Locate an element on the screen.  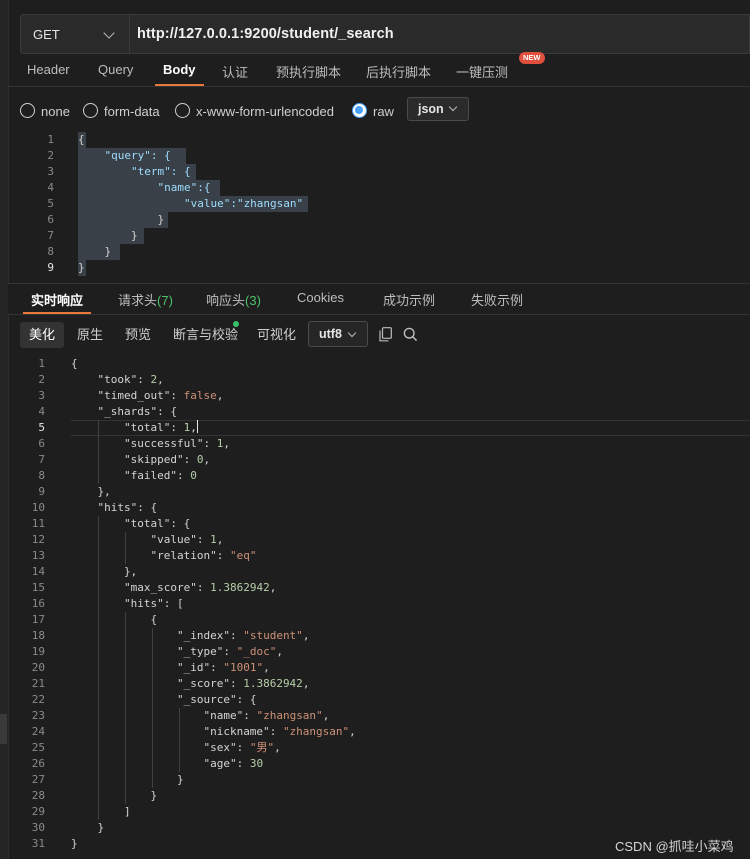
tab-query: Query is located at coordinates (115, 69).